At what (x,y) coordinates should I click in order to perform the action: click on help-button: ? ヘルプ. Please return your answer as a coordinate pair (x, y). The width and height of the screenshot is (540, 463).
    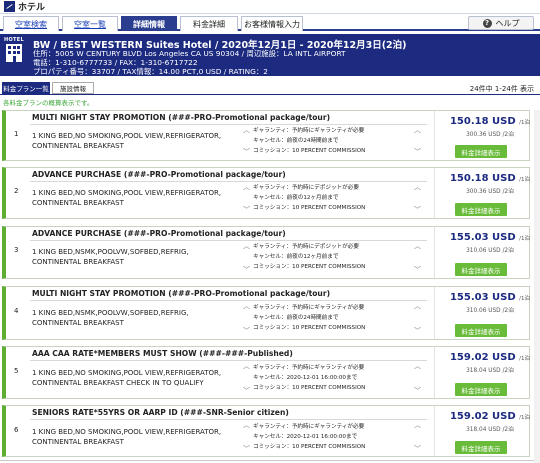
    Looking at the image, I should click on (501, 23).